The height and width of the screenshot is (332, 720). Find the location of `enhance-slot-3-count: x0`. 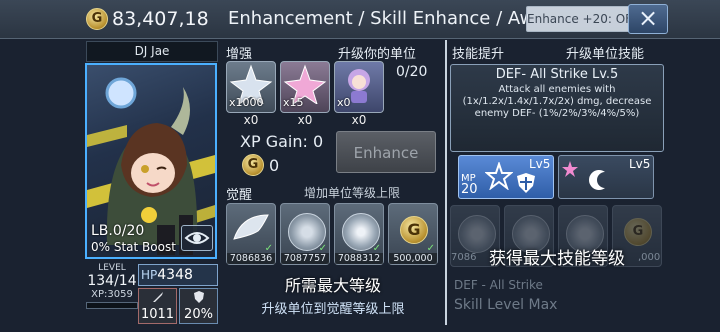

enhance-slot-3-count: x0 is located at coordinates (359, 120).